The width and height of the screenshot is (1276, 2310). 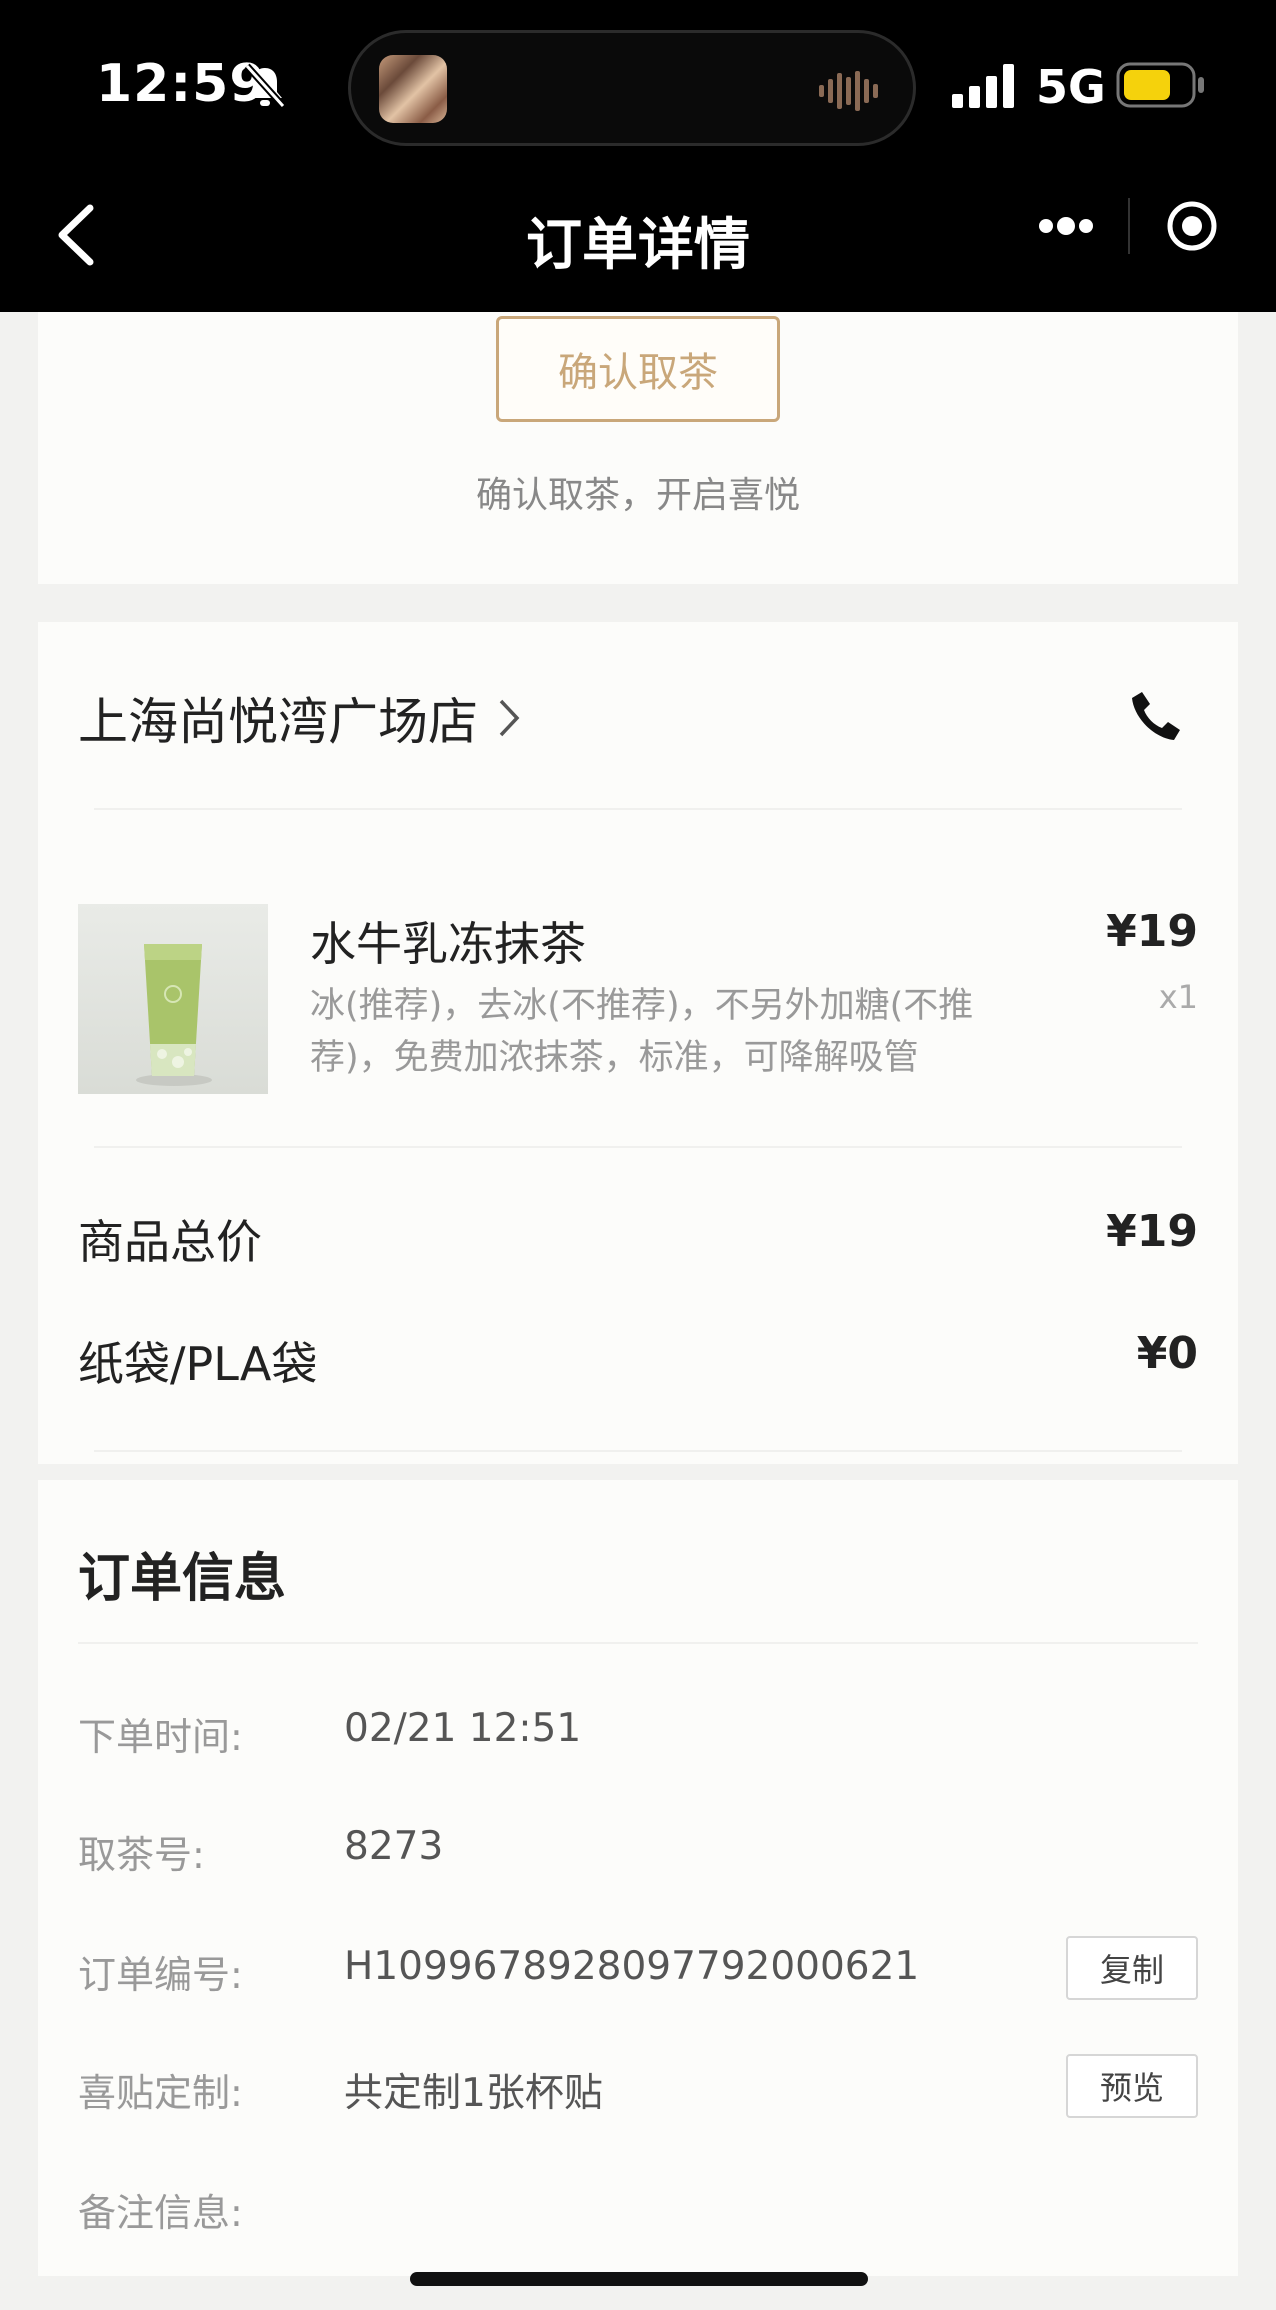 I want to click on pickup-number-value: 8273, so click(x=394, y=1846).